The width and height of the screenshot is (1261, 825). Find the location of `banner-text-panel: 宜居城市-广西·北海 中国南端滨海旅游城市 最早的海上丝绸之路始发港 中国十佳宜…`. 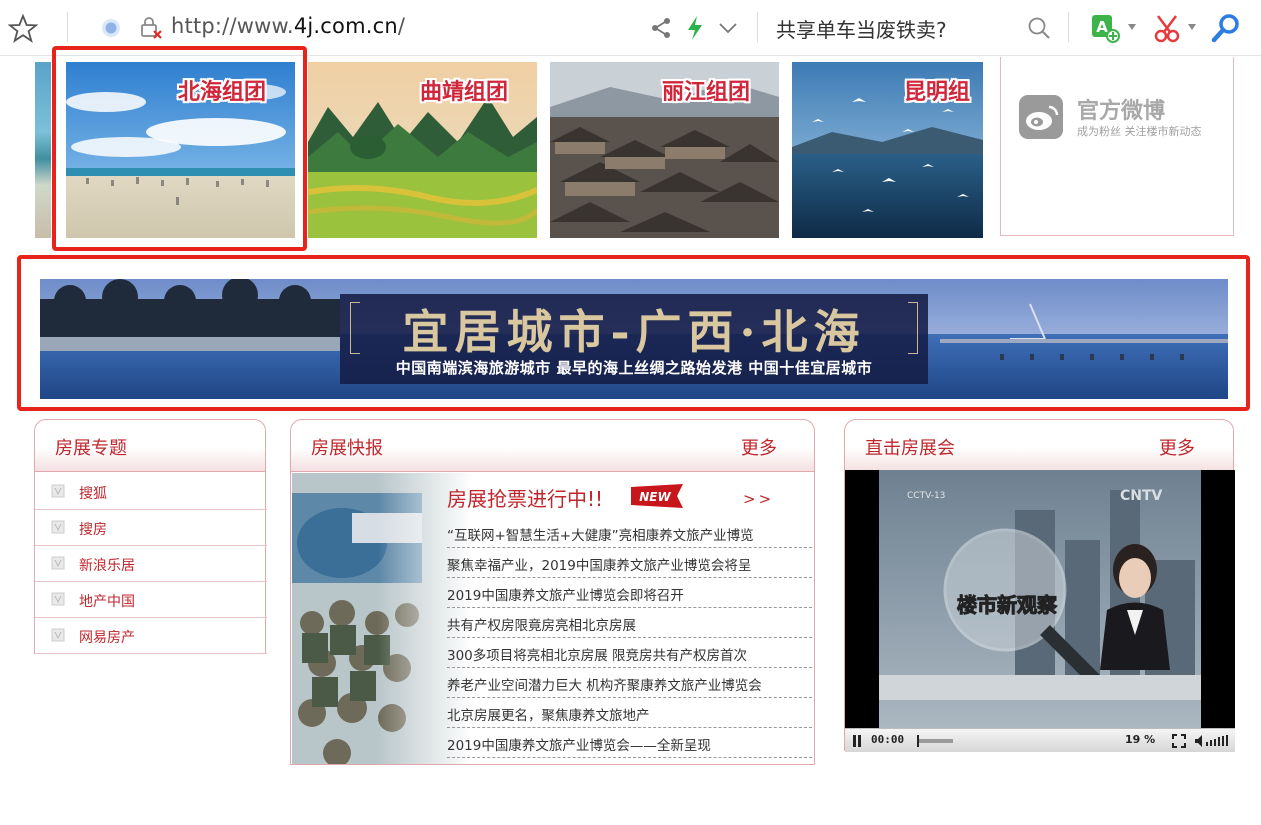

banner-text-panel: 宜居城市-广西·北海 中国南端滨海旅游城市 最早的海上丝绸之路始发港 中国十佳宜… is located at coordinates (634, 339).